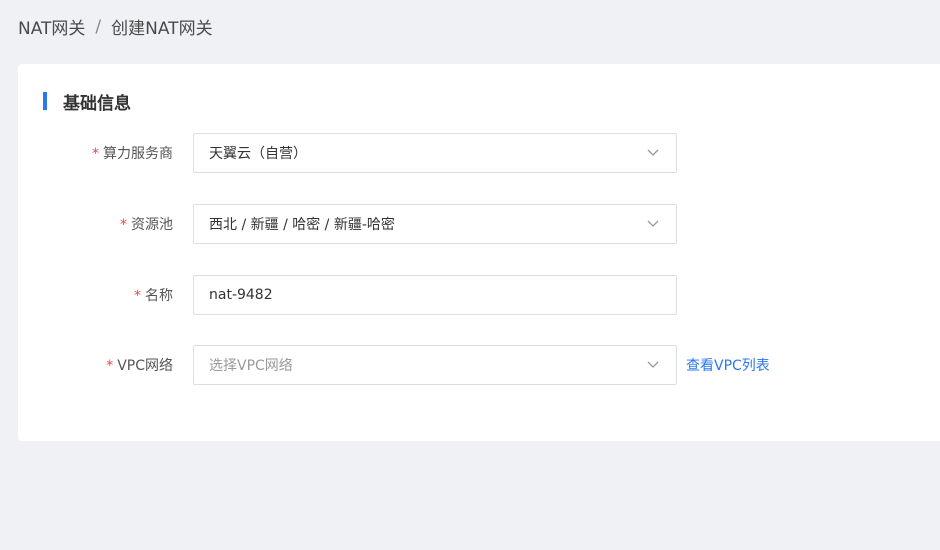 The width and height of the screenshot is (940, 550). Describe the element at coordinates (302, 225) in the screenshot. I see `resource-pool-value: 西北 / 新疆 / 哈密 / 新疆-哈密` at that location.